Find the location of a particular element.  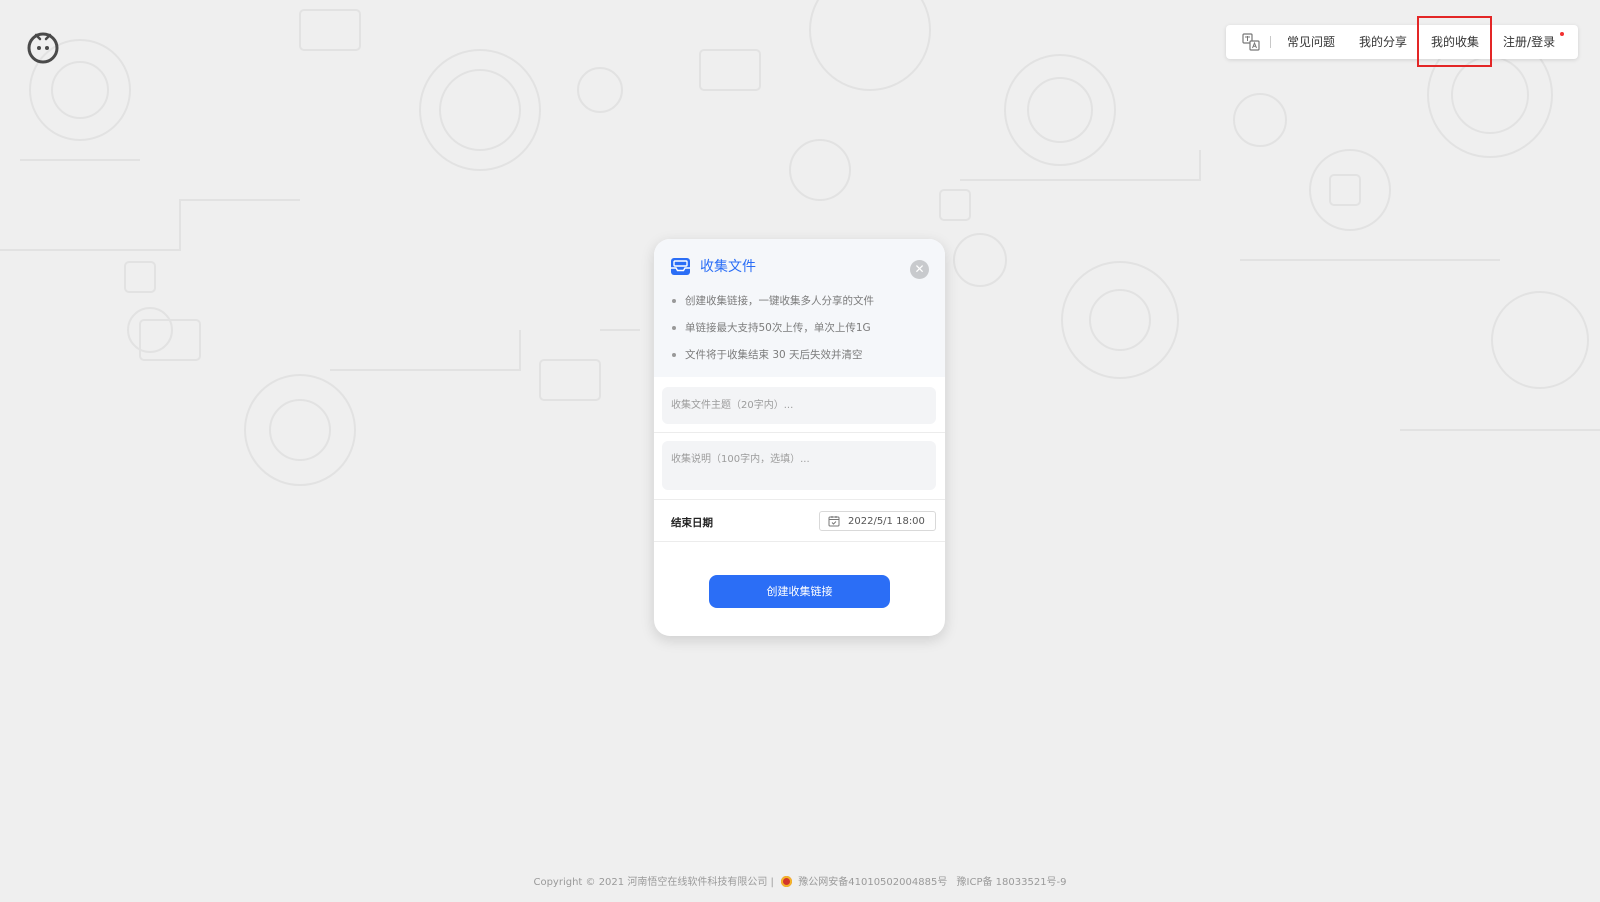

collection-description-input is located at coordinates (799, 465).